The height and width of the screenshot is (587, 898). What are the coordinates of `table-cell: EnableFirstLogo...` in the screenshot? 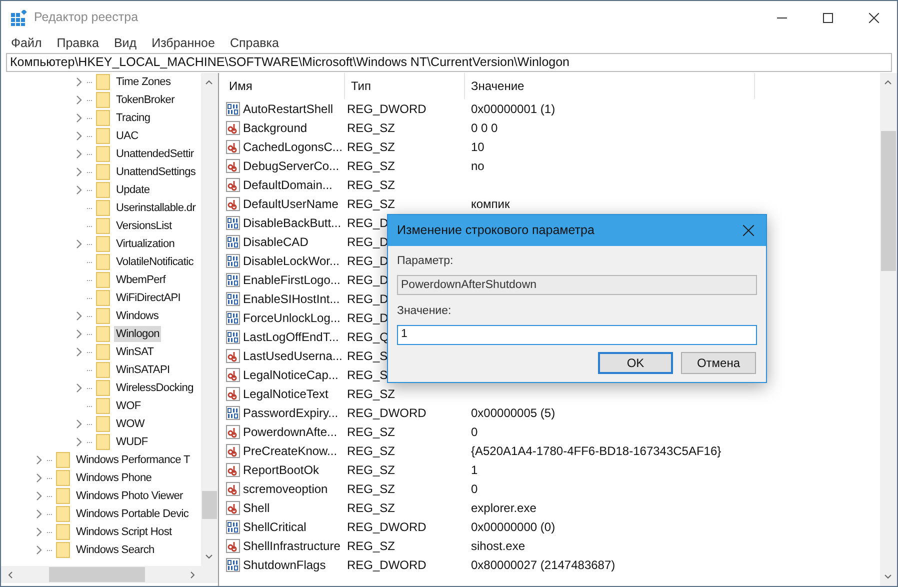 It's located at (291, 279).